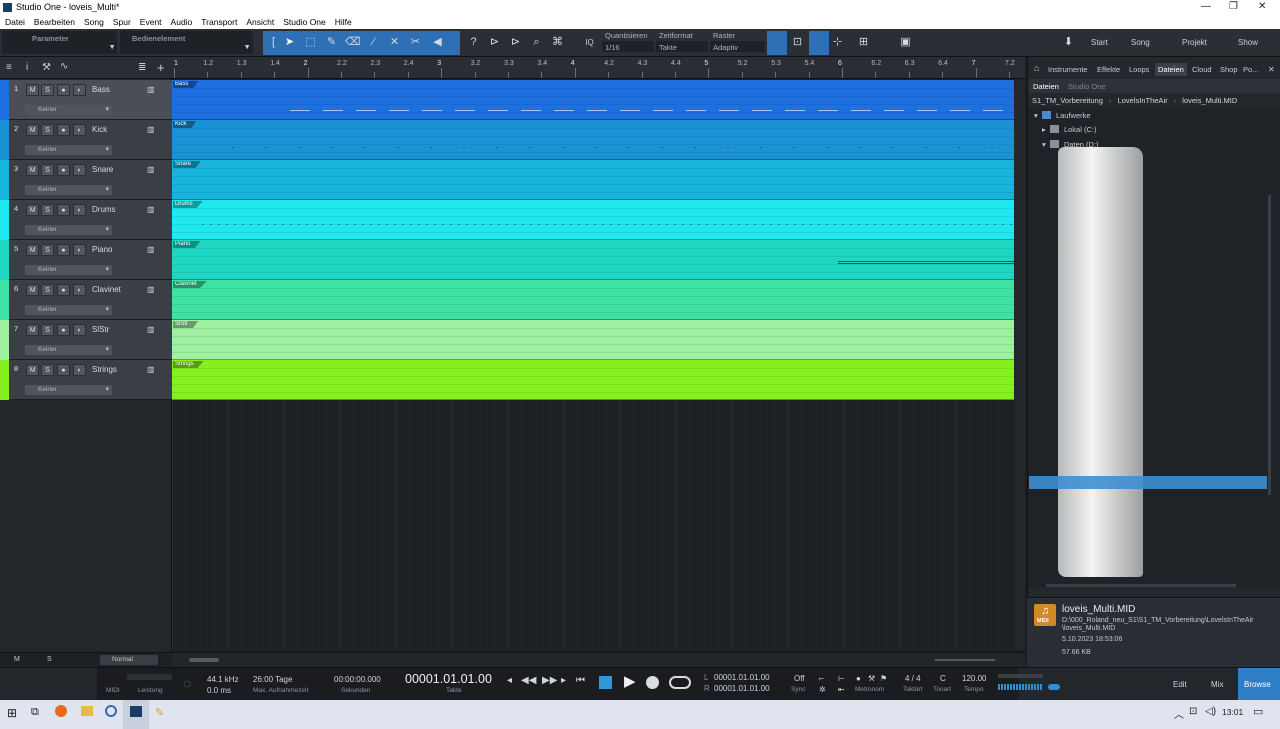 This screenshot has height=729, width=1280. I want to click on menu-event: Event, so click(151, 22).